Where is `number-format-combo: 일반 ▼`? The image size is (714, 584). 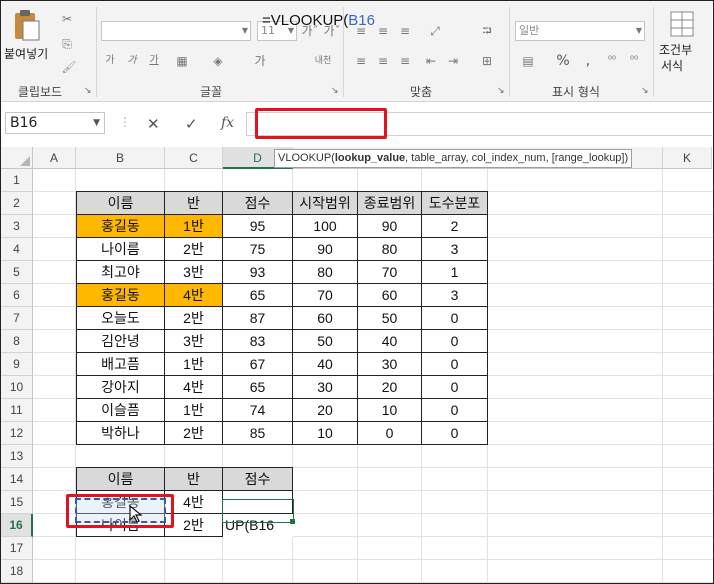
number-format-combo: 일반 ▼ is located at coordinates (580, 31).